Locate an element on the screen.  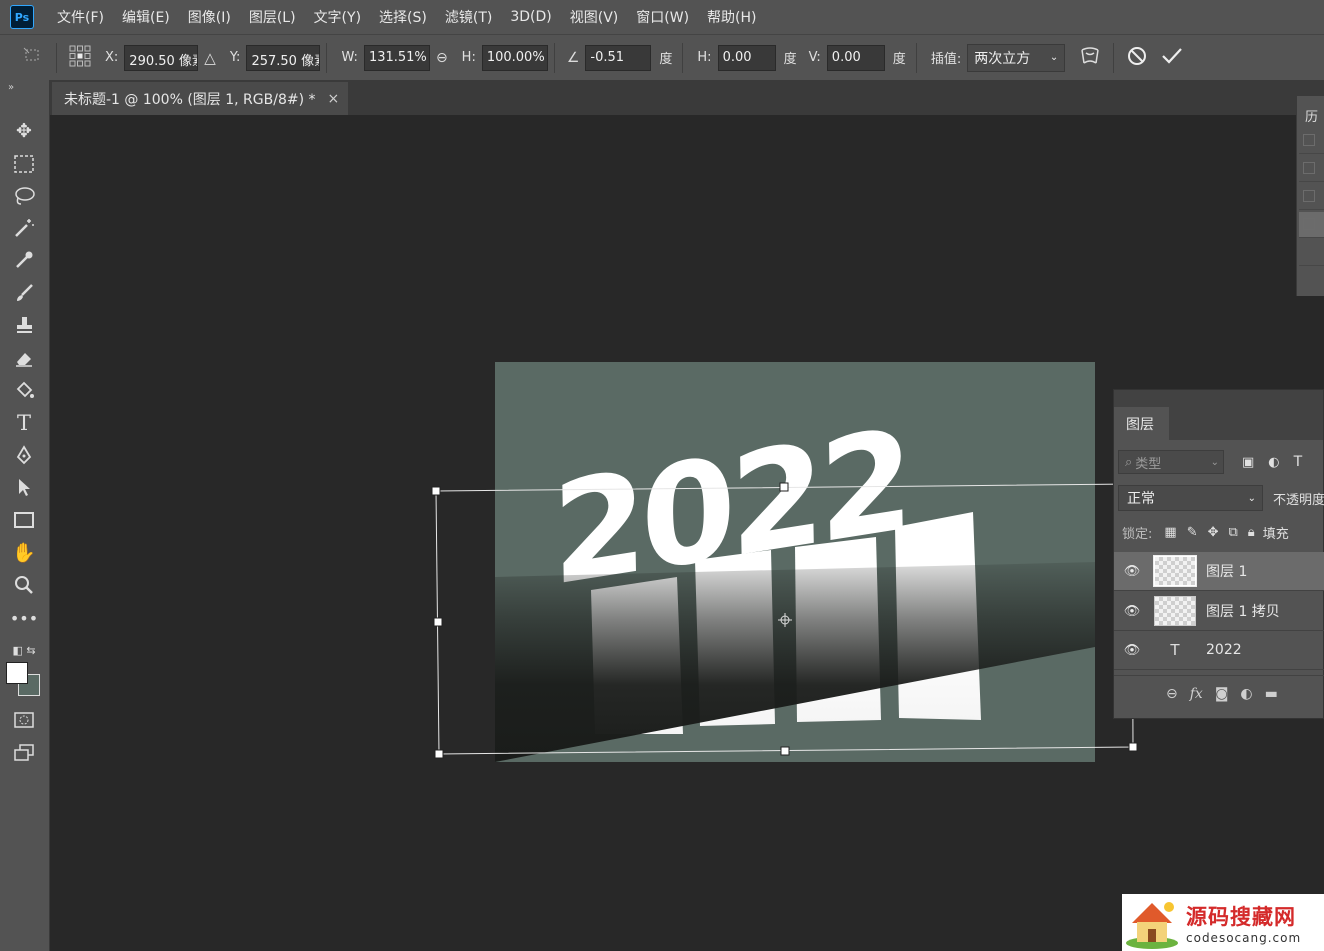
angle-input: -0.51 is located at coordinates (618, 57).